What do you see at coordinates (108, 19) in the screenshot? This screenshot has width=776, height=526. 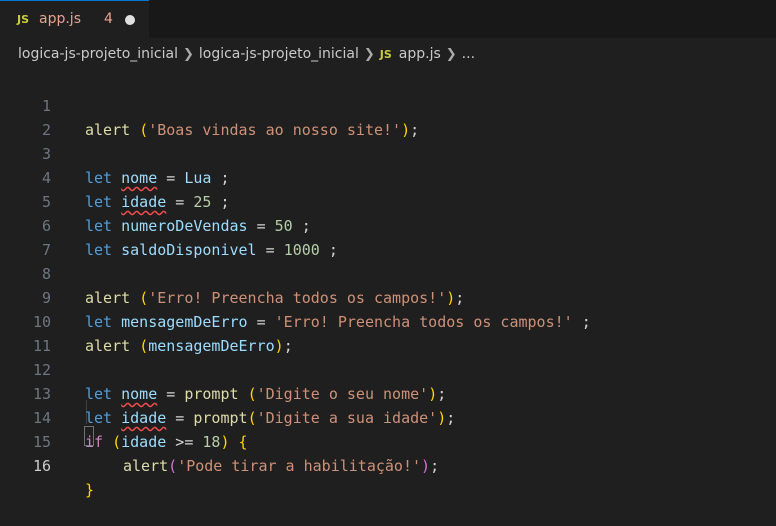 I see `problems-count-badge: 4` at bounding box center [108, 19].